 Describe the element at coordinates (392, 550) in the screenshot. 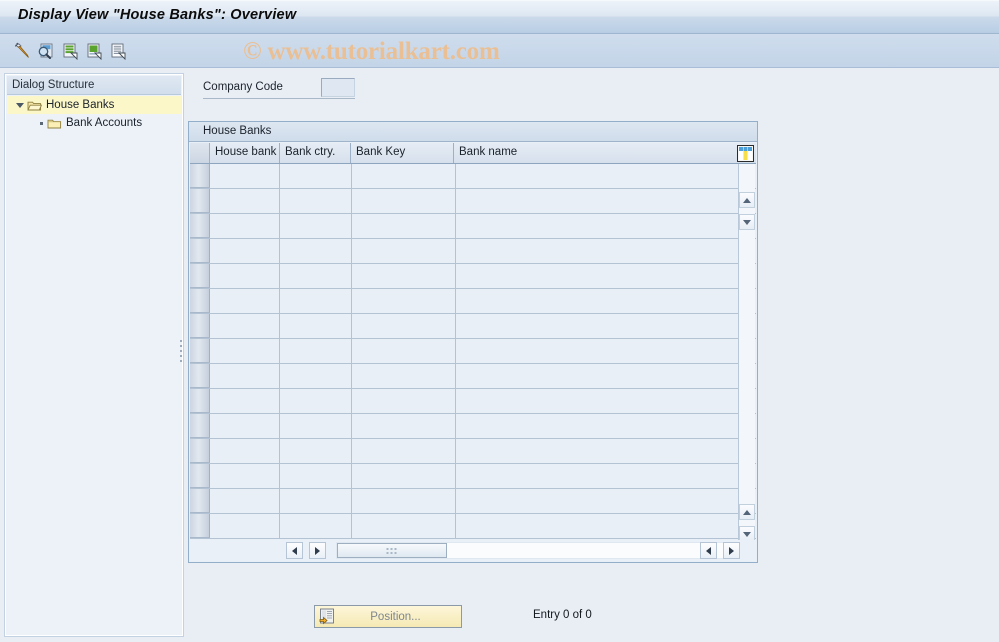

I see `horizontal-scroll-thumb` at that location.